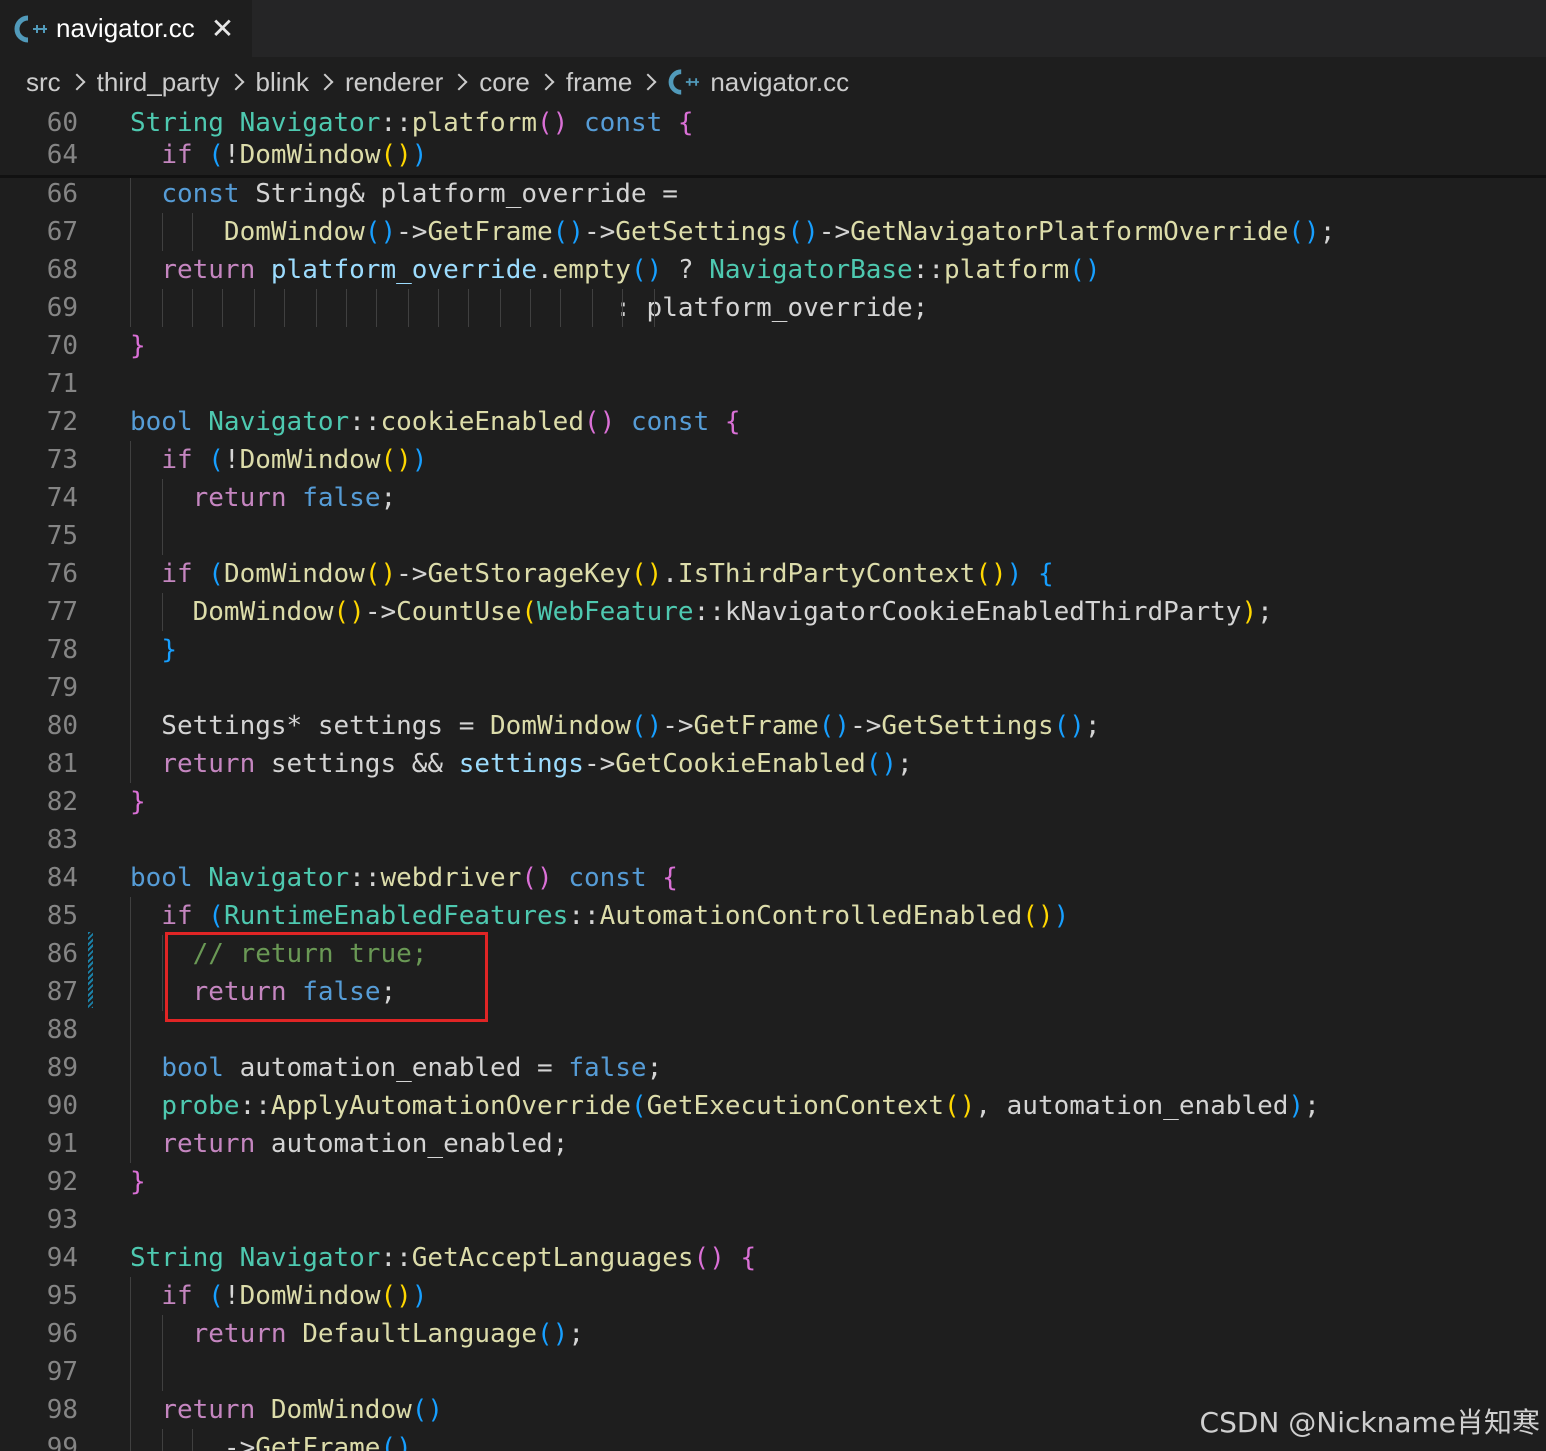 This screenshot has height=1451, width=1546. I want to click on breadcrumb-item-frame: frame, so click(599, 82).